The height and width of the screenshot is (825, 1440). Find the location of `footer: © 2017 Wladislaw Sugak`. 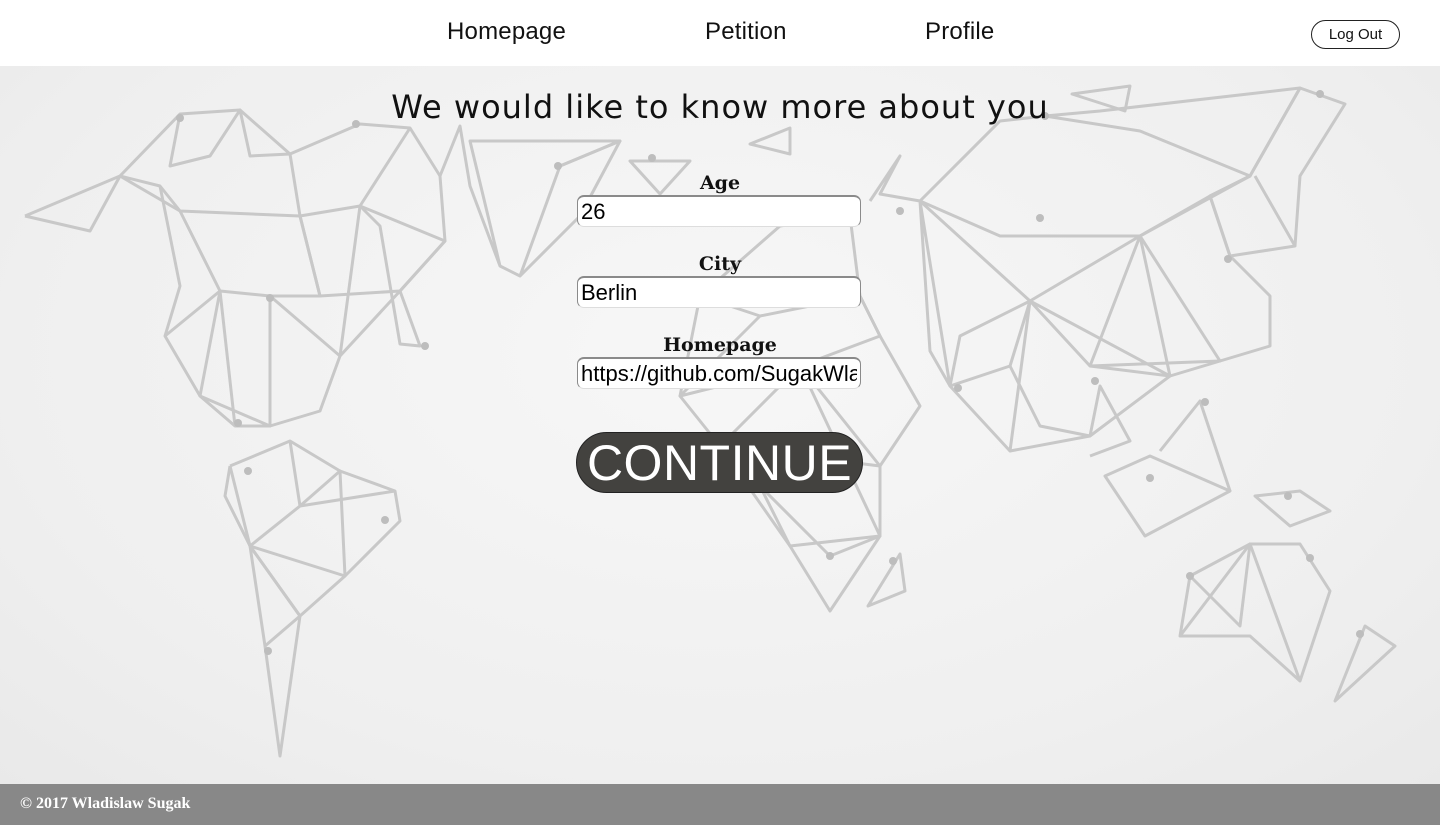

footer: © 2017 Wladislaw Sugak is located at coordinates (720, 804).